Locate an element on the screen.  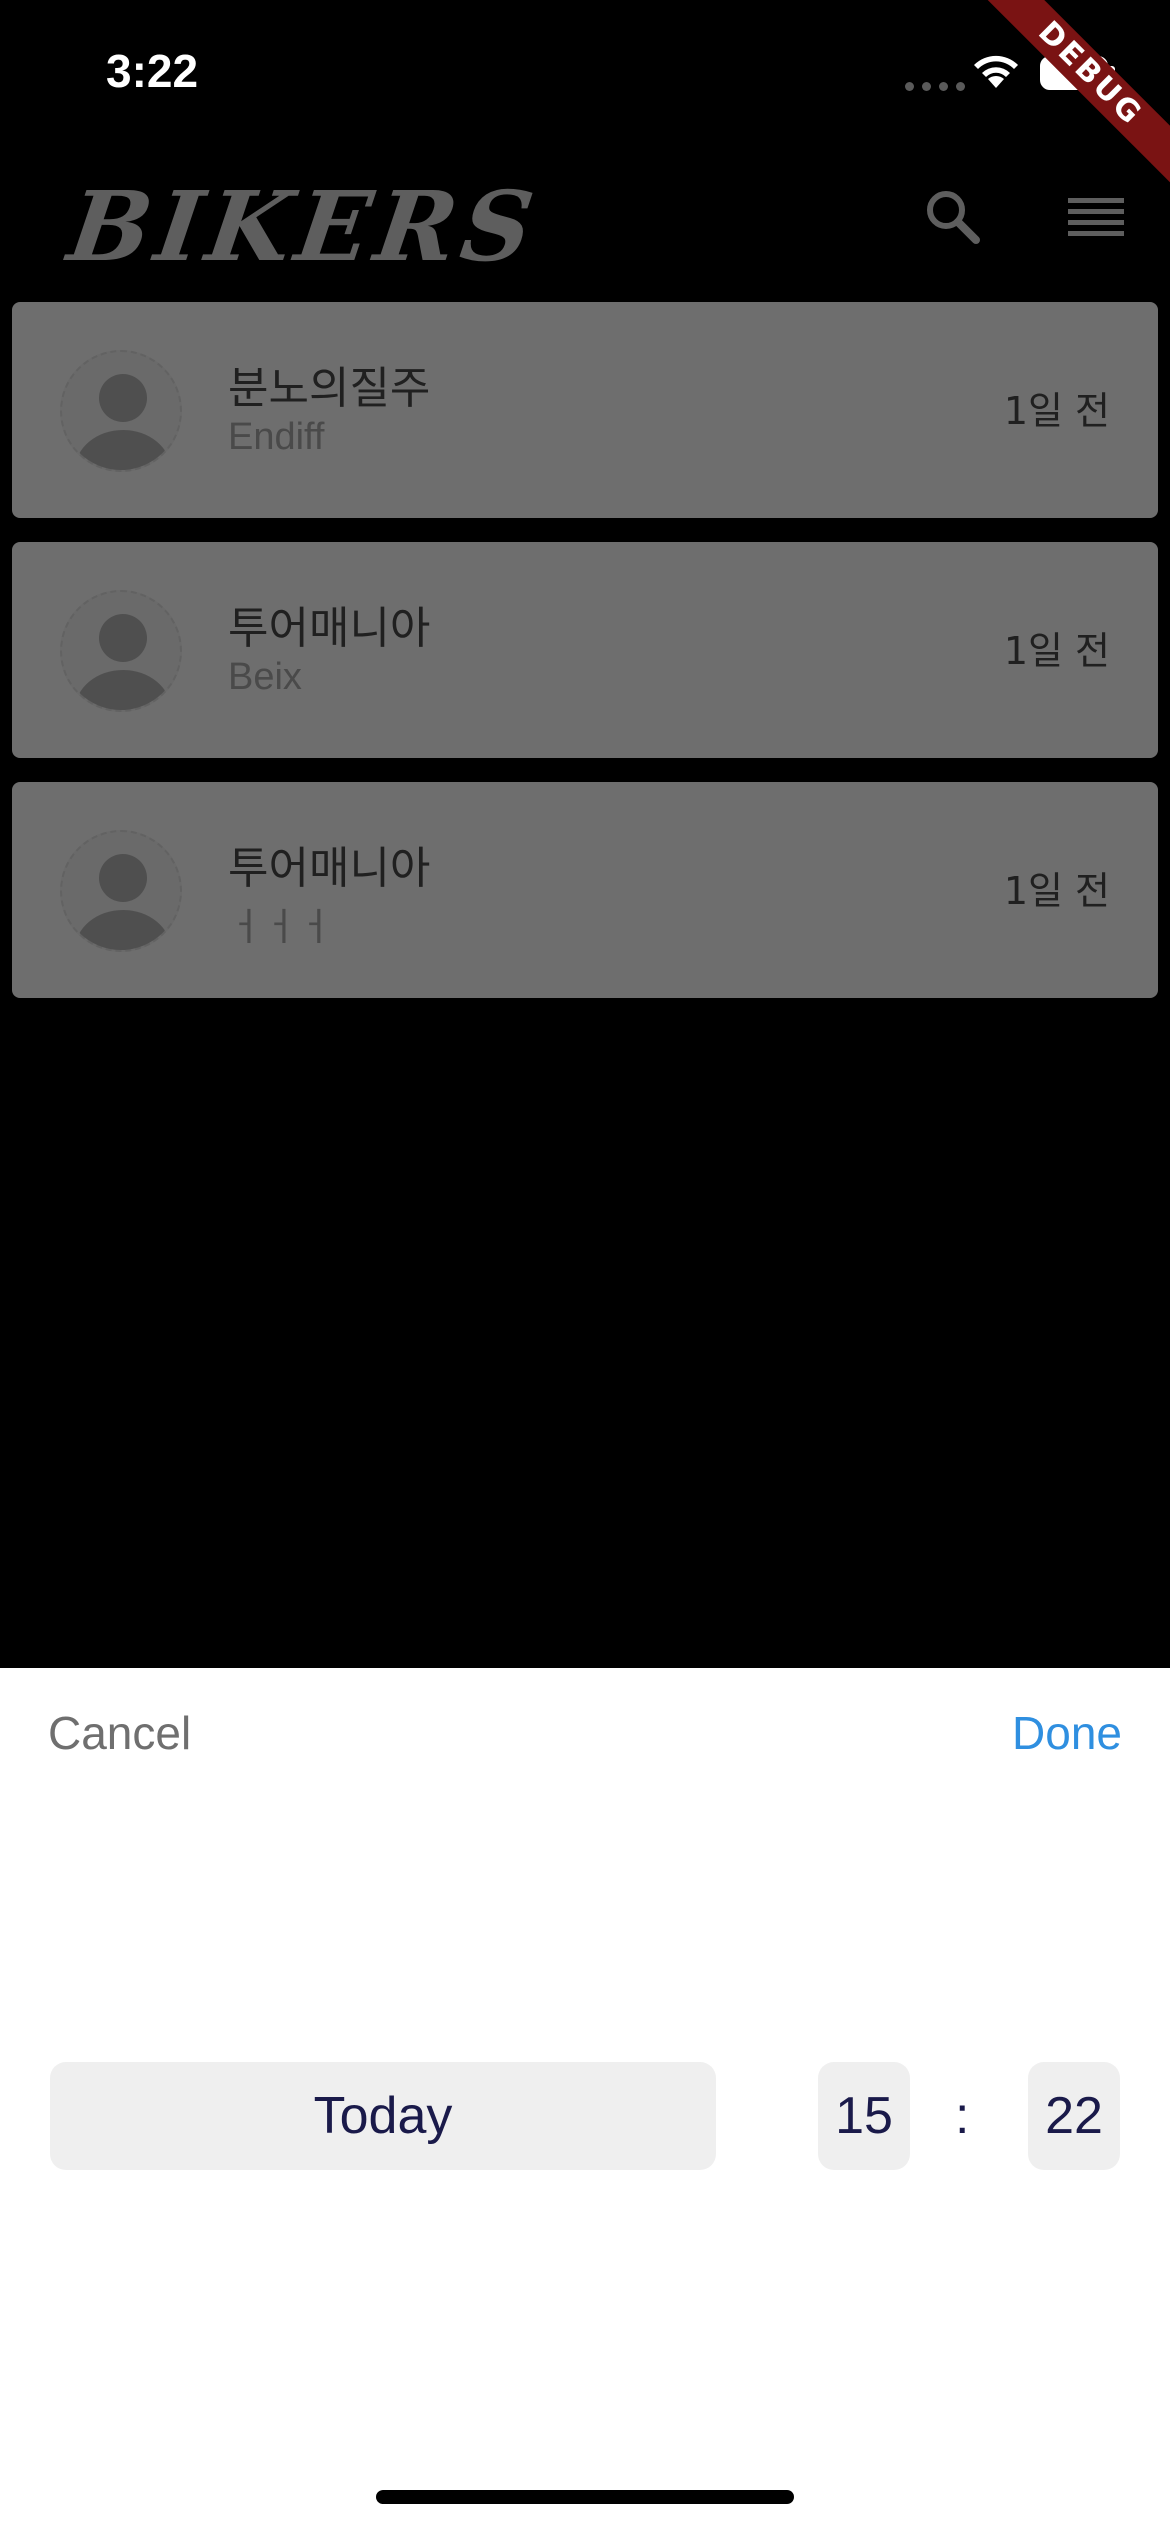
chat-preview: ㅓㅓㅓ is located at coordinates (280, 928).